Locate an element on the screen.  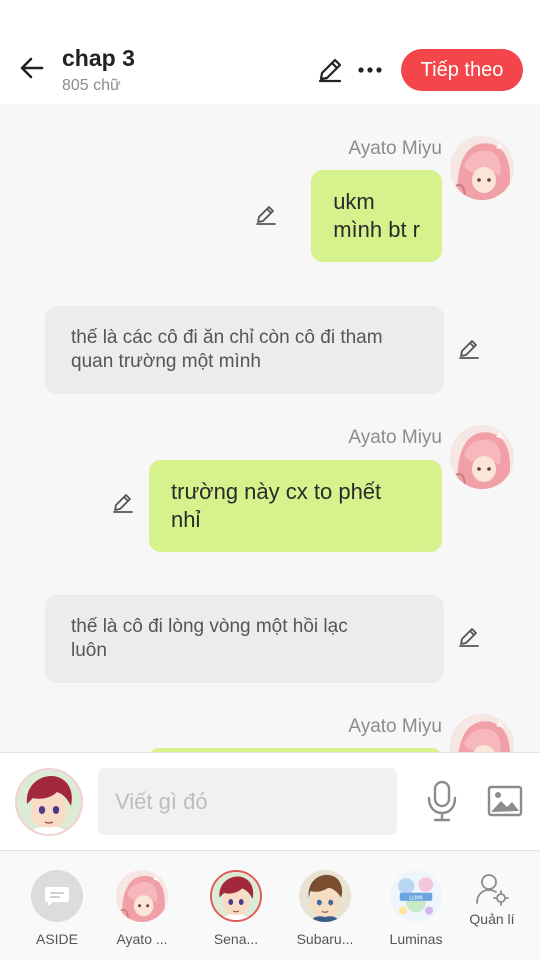
top-bar: chap 3 805 chữ Tiếp theo is located at coordinates (270, 52).